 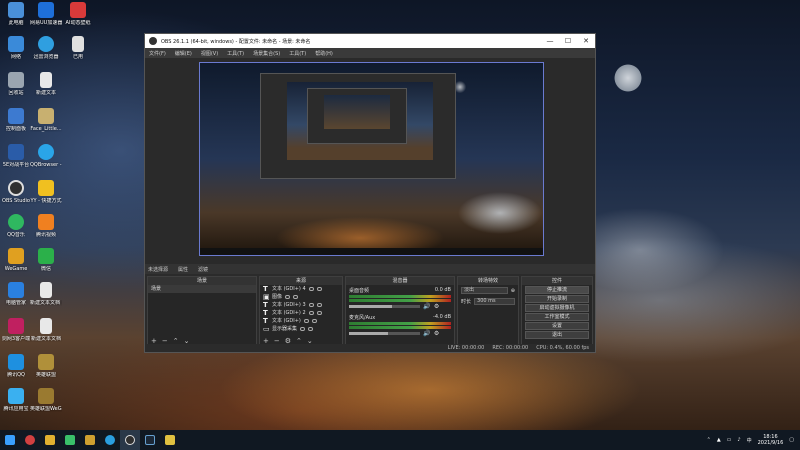 What do you see at coordinates (749, 440) in the screenshot?
I see `ime-icon: 中` at bounding box center [749, 440].